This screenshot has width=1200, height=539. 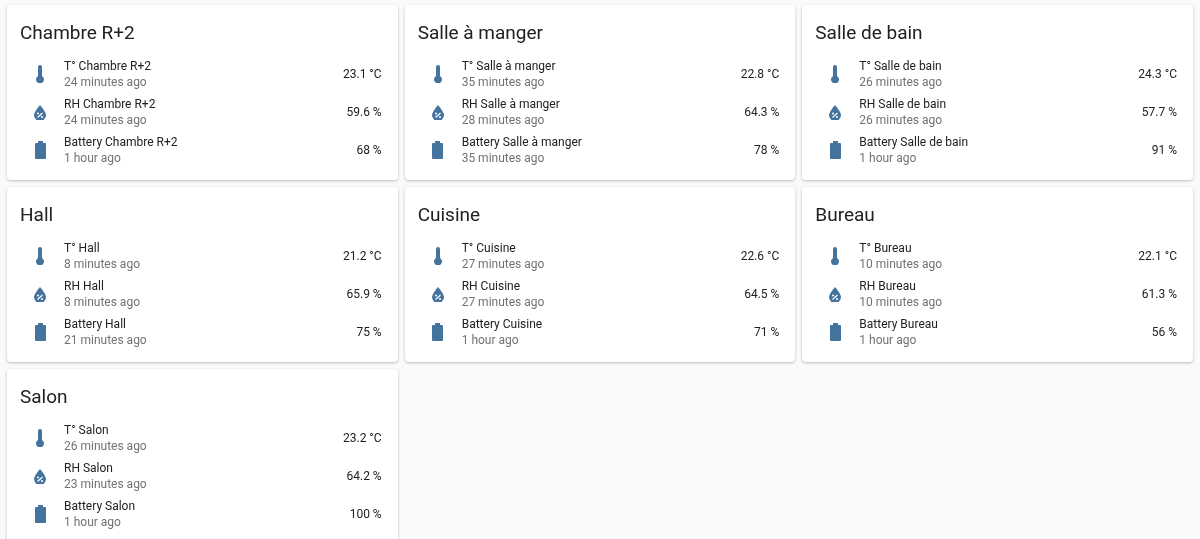 I want to click on card-title: Salle de bain, so click(x=869, y=33).